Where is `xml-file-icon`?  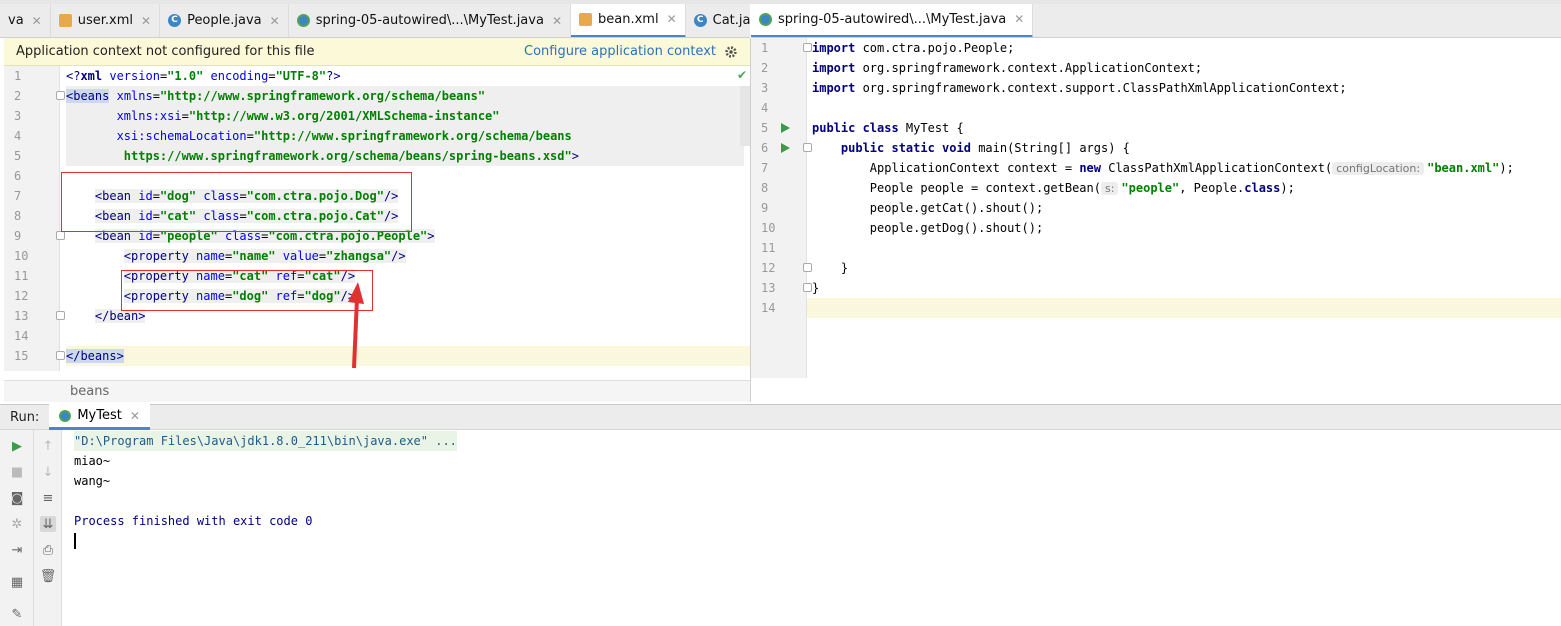
xml-file-icon is located at coordinates (65, 20).